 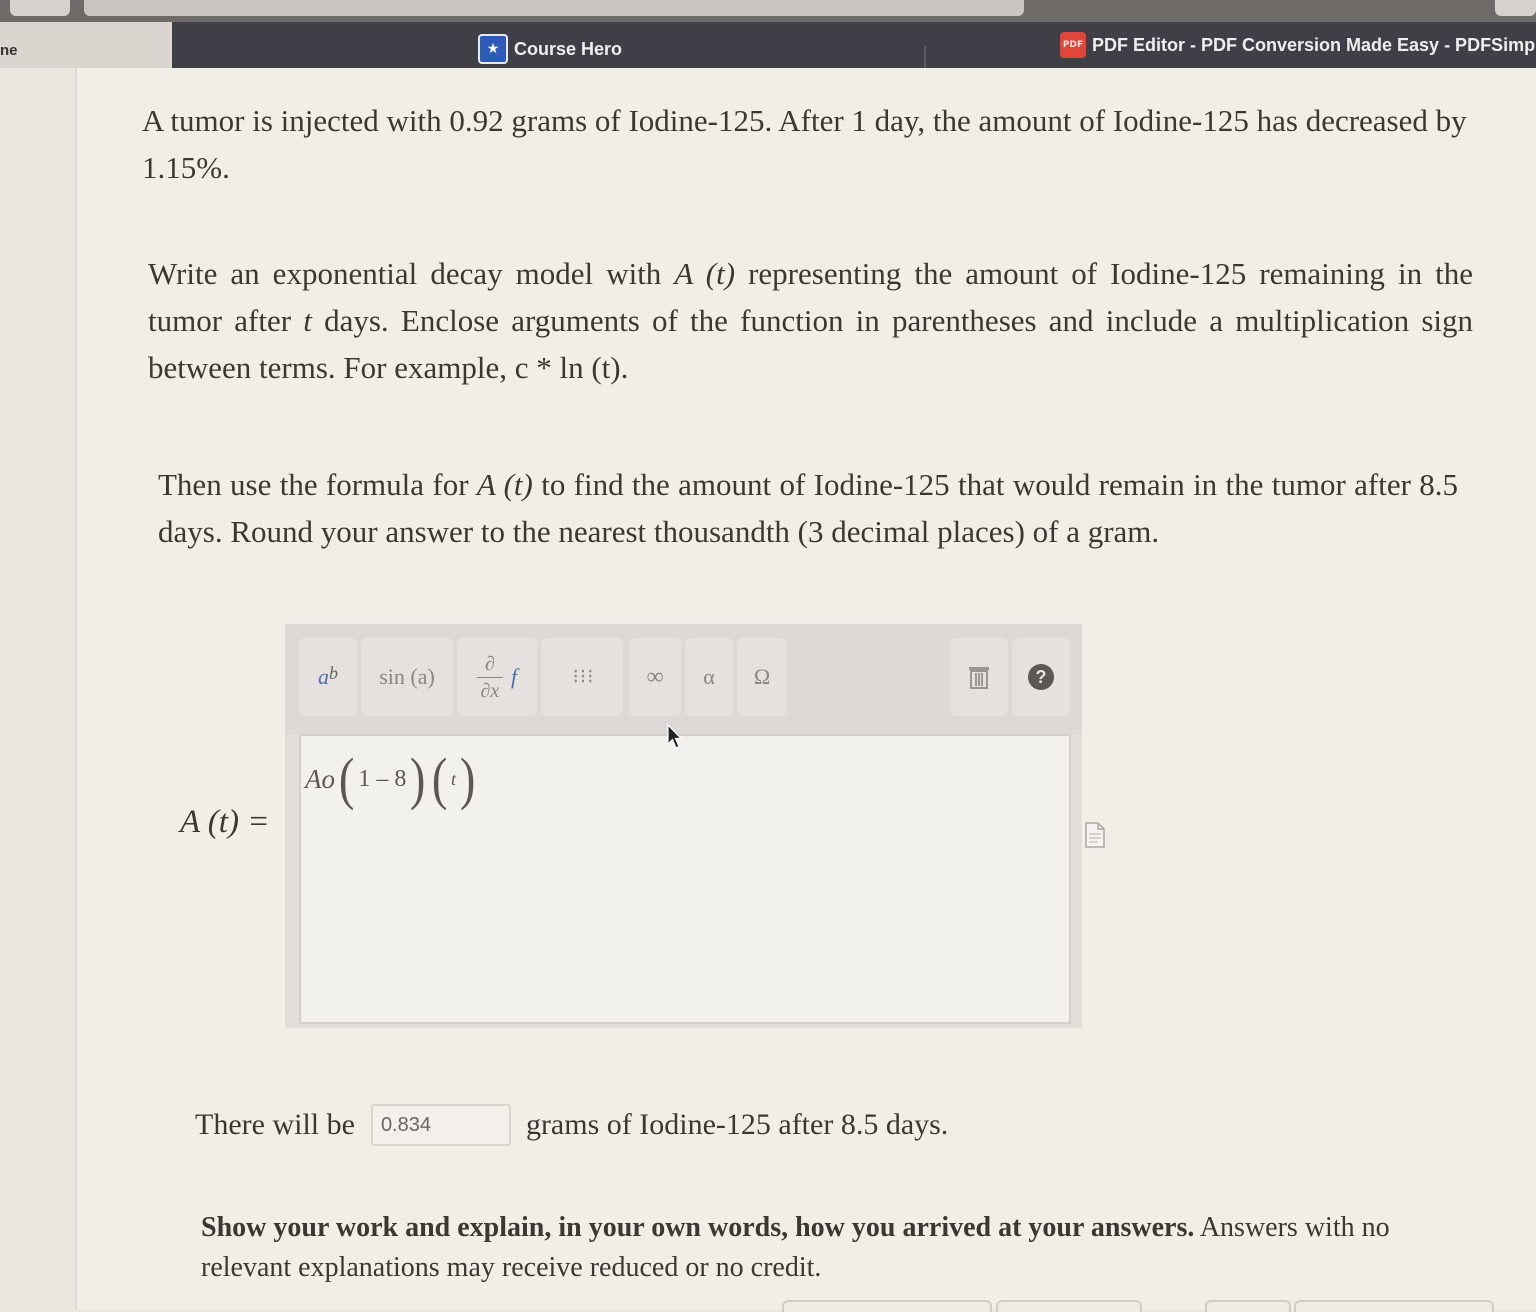 What do you see at coordinates (493, 49) in the screenshot?
I see `course-hero-star-icon: ★` at bounding box center [493, 49].